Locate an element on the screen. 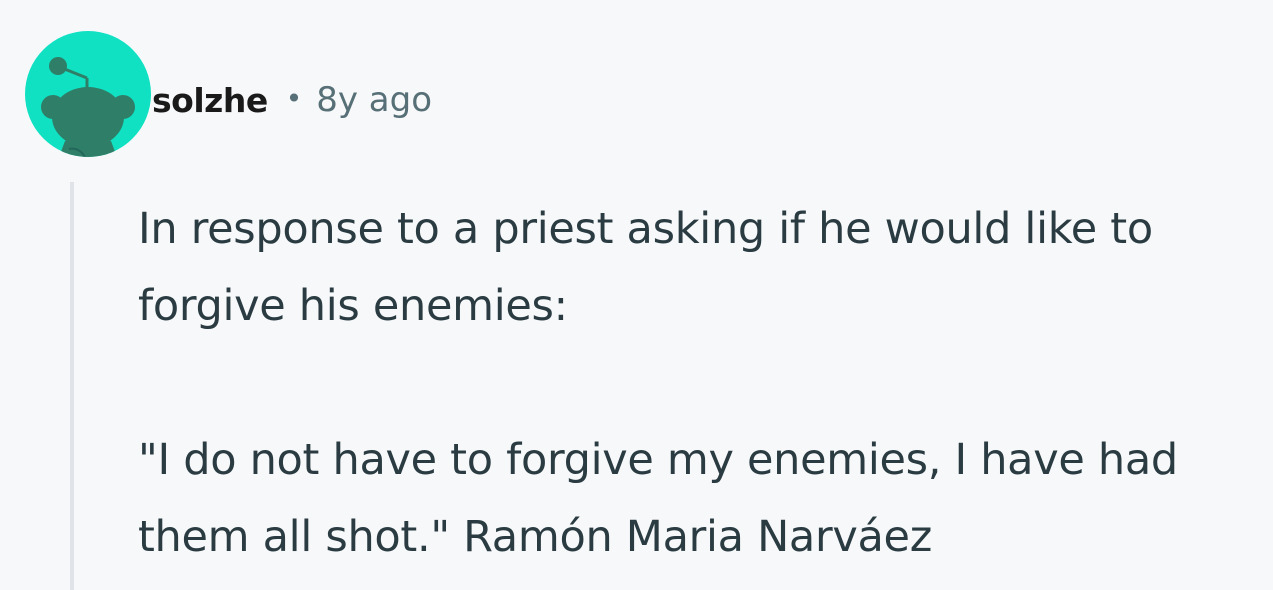 Image resolution: width=1273 pixels, height=590 pixels. snoo-avatar-icon is located at coordinates (88, 107).